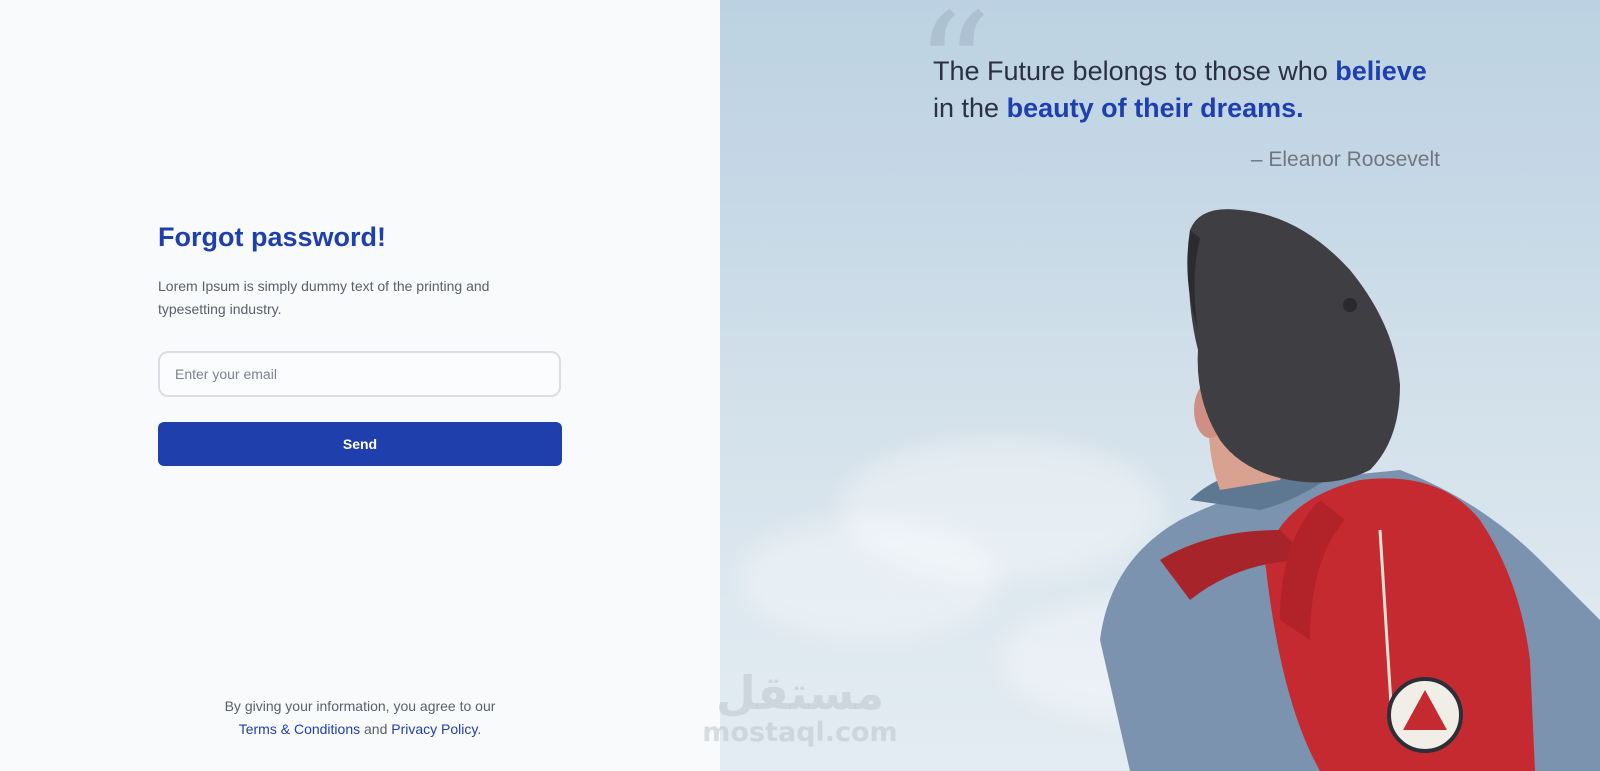 The height and width of the screenshot is (771, 1600). Describe the element at coordinates (434, 729) in the screenshot. I see `privacy-link: Privacy Policy` at that location.